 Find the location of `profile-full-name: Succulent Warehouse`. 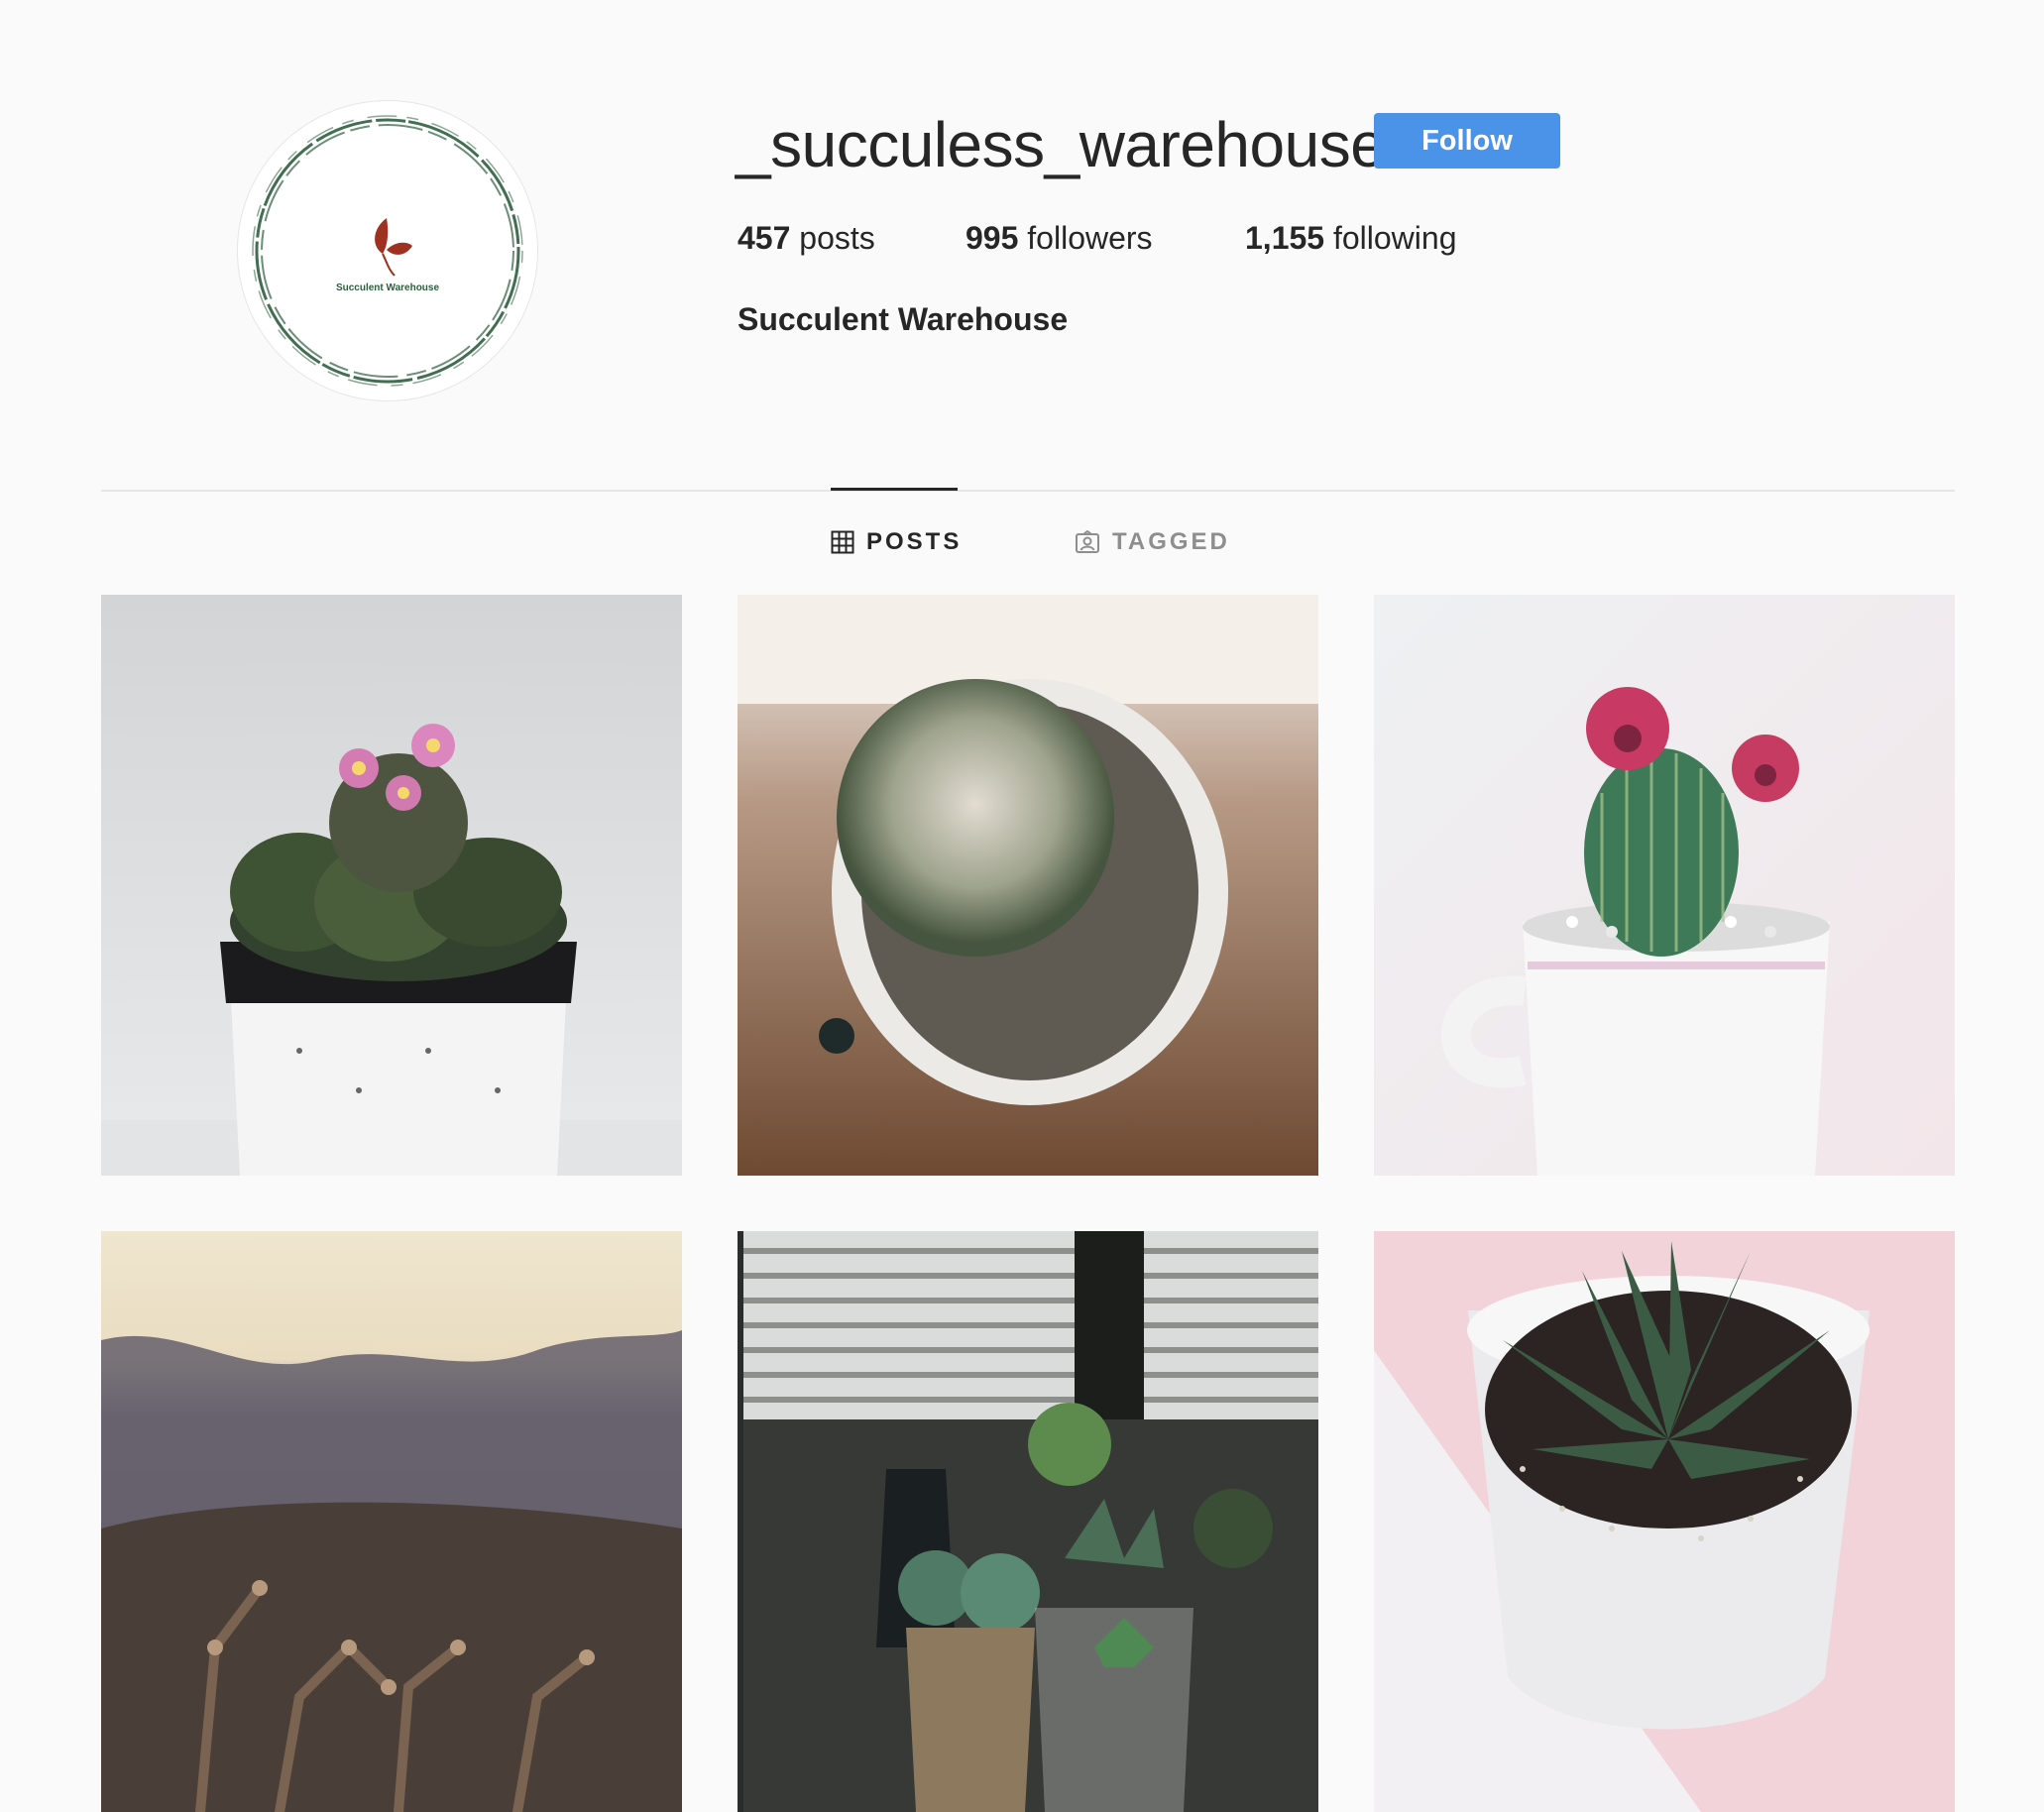

profile-full-name: Succulent Warehouse is located at coordinates (903, 319).